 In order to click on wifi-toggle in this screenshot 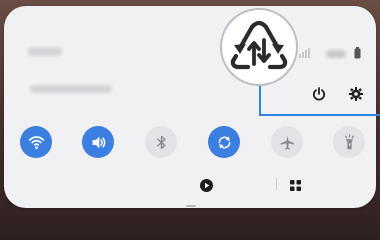, I will do `click(36, 142)`.